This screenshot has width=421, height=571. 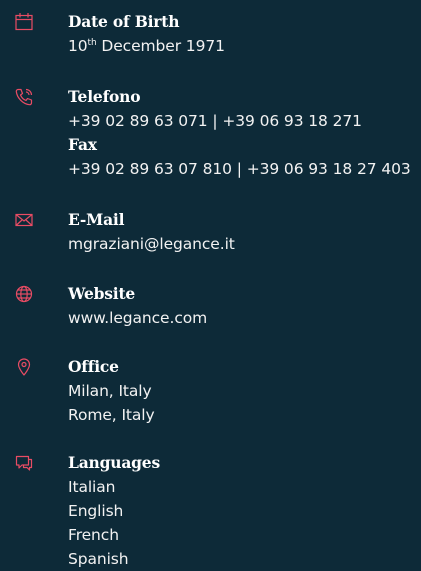 I want to click on birth-content: Date of Birth 10th December 1971, so click(x=244, y=34).